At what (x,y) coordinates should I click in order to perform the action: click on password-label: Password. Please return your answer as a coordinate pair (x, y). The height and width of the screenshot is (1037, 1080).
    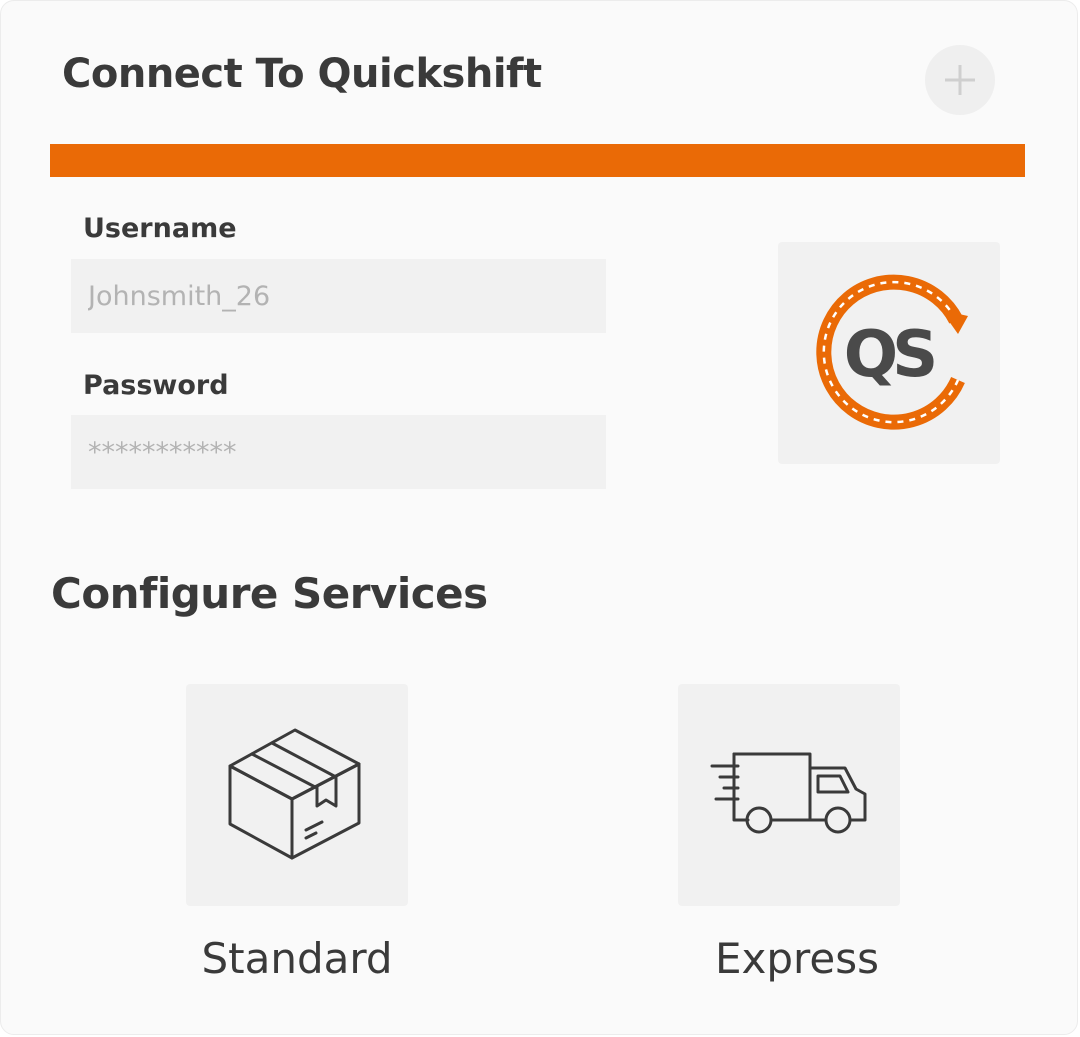
    Looking at the image, I should click on (156, 385).